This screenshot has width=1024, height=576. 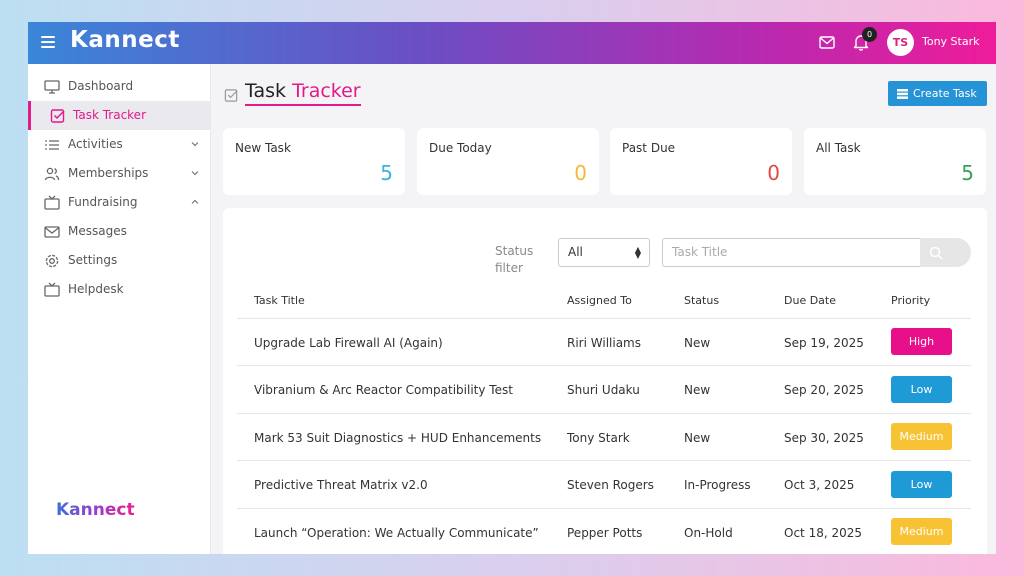 What do you see at coordinates (604, 343) in the screenshot?
I see `assigned-to-cell: Riri Williams` at bounding box center [604, 343].